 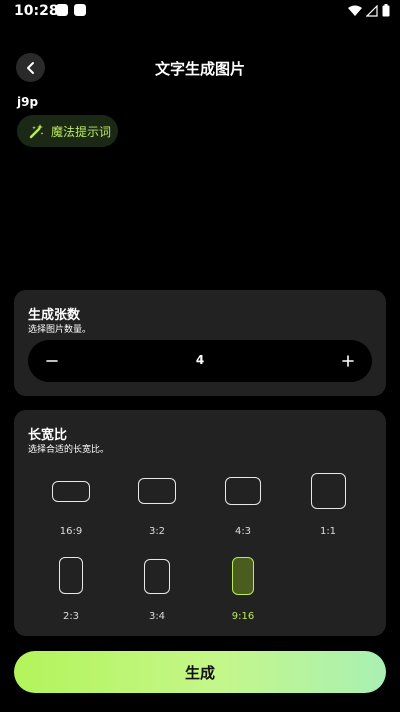 I want to click on aspect-ratio-title: 长宽比, so click(x=48, y=435).